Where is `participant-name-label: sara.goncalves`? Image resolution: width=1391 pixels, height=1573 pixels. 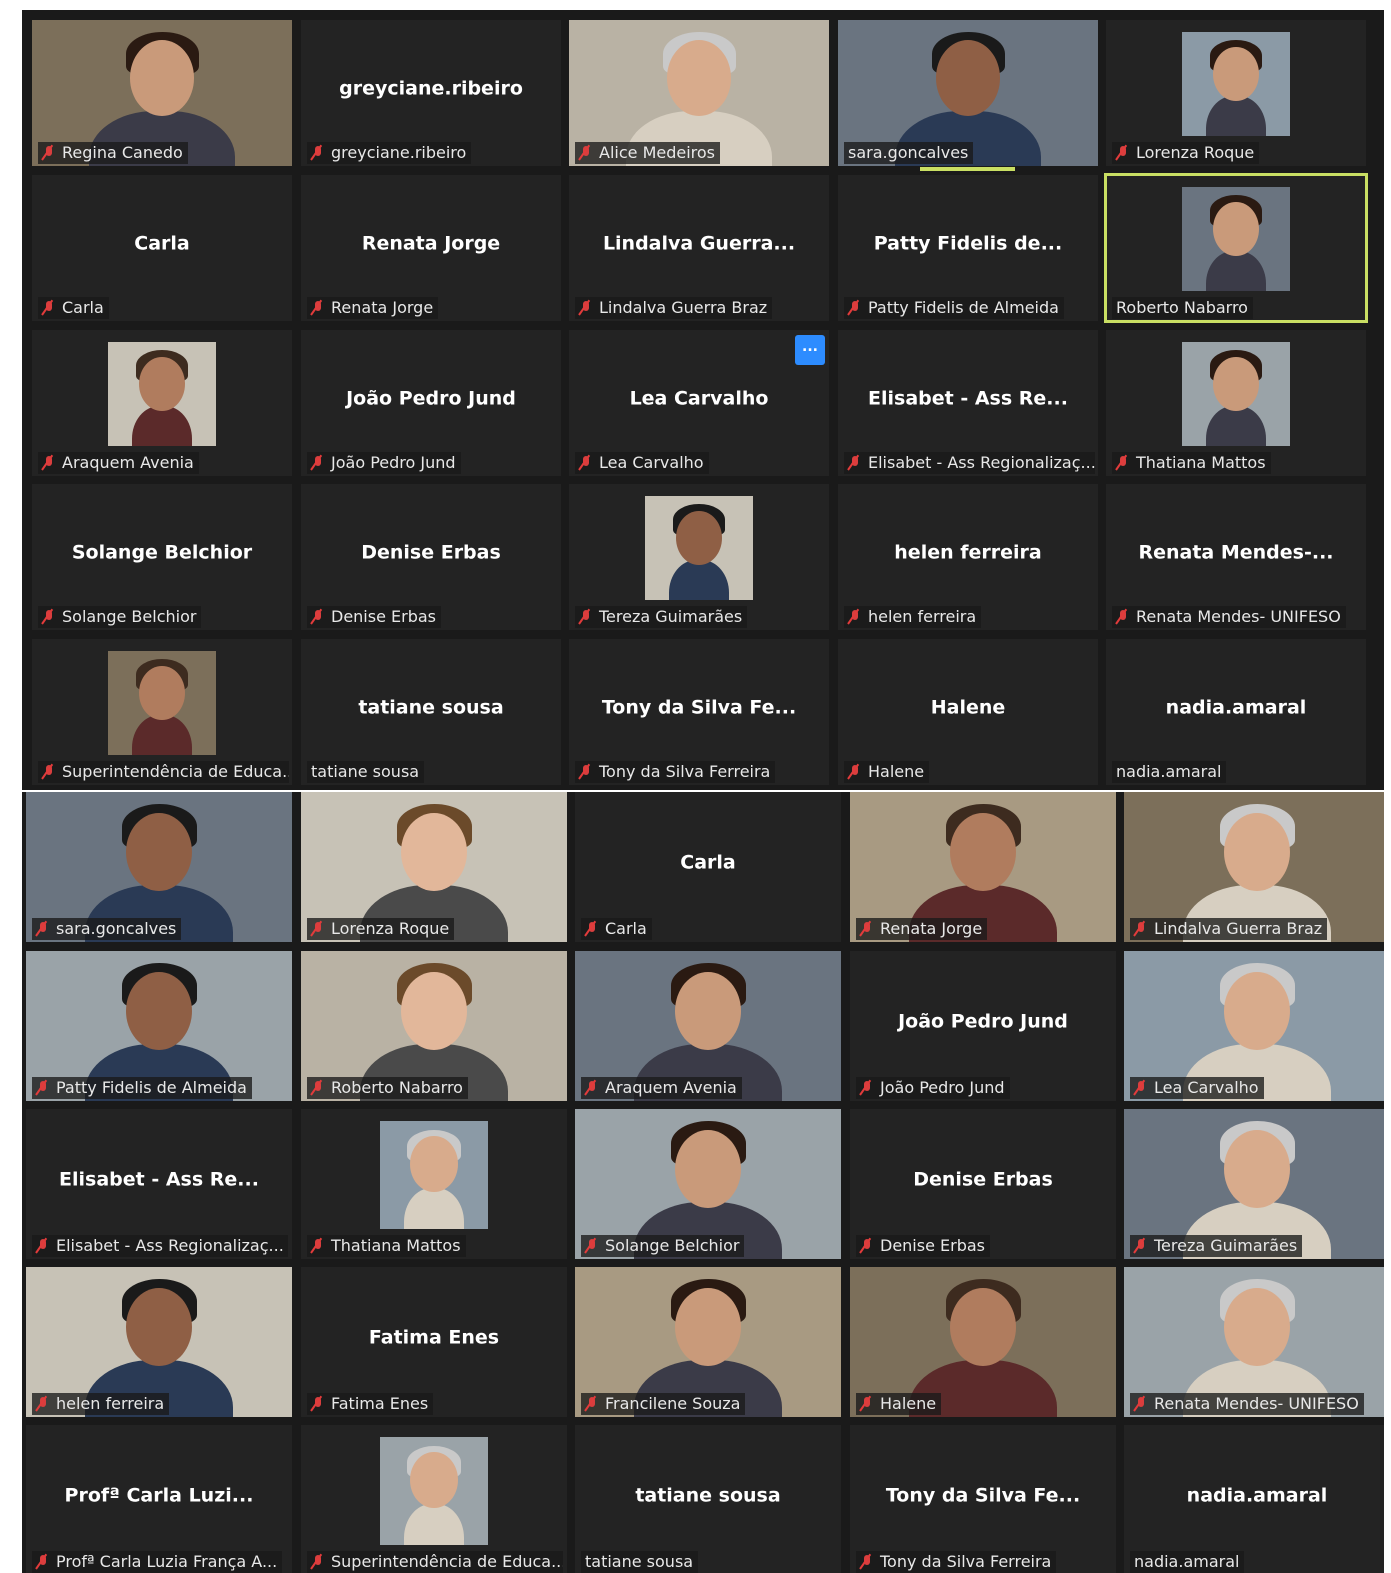 participant-name-label: sara.goncalves is located at coordinates (116, 928).